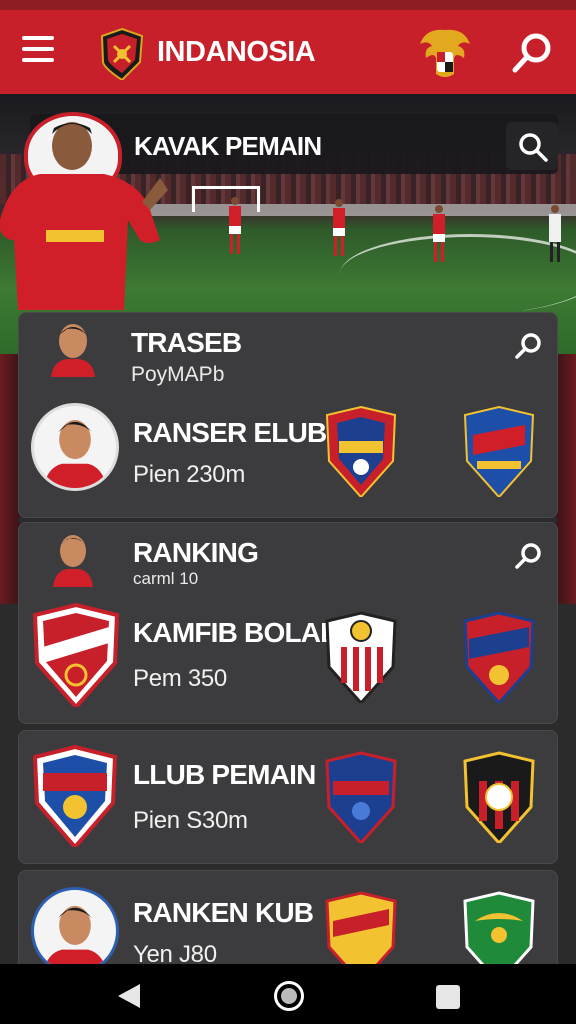 The image size is (576, 1024). I want to click on app-bar: INDANOSIA, so click(288, 52).